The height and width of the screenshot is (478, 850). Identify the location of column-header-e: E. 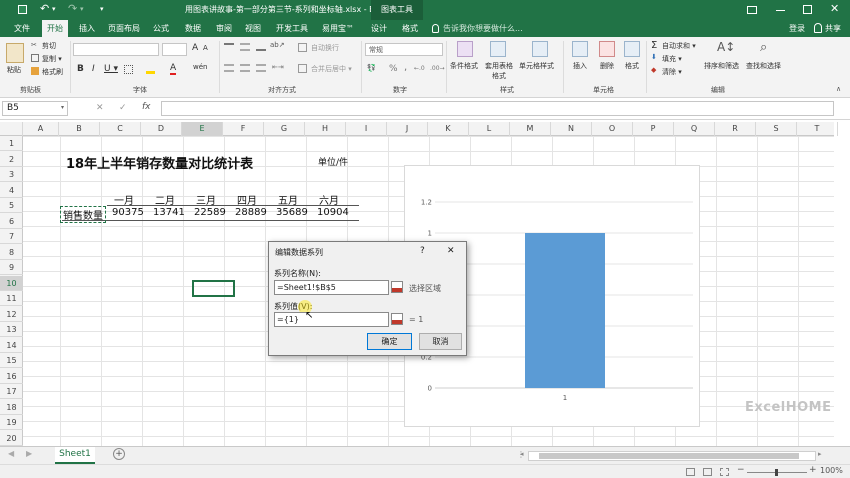
(202, 129).